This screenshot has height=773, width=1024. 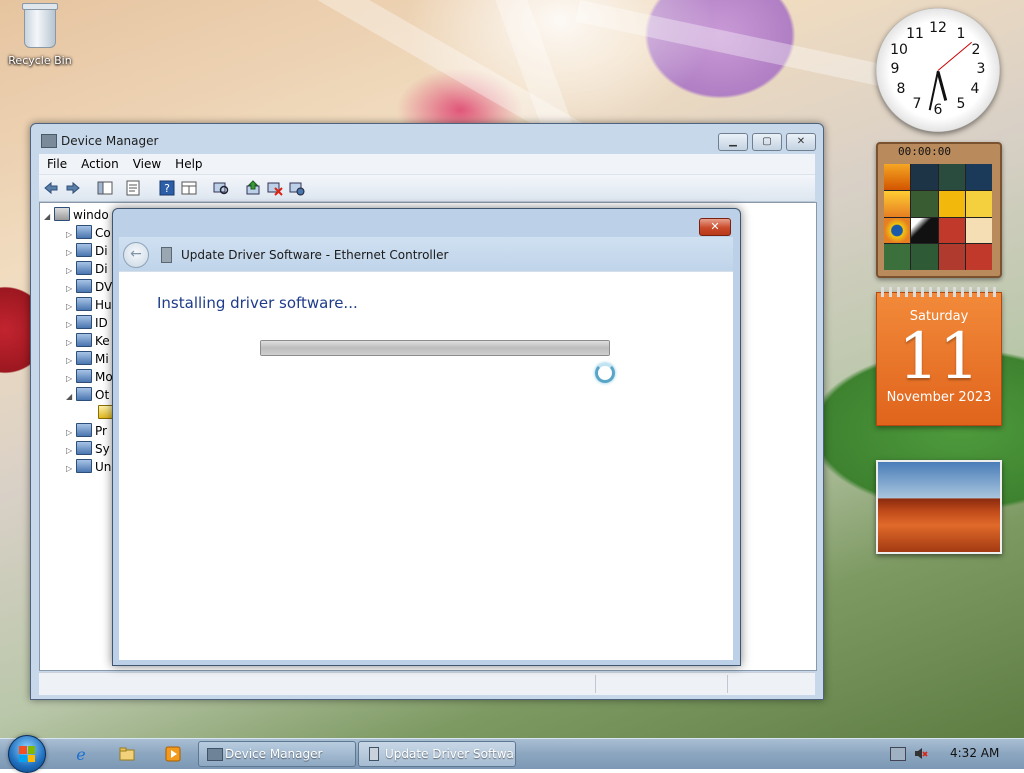 I want to click on recycle-bin-icon, so click(x=40, y=25).